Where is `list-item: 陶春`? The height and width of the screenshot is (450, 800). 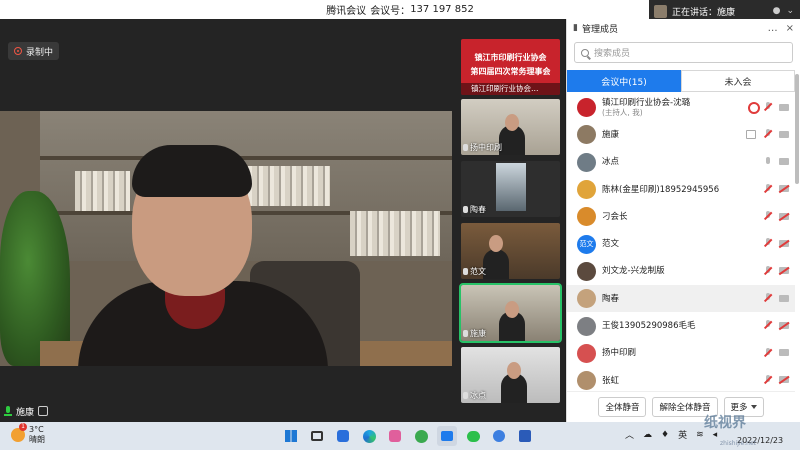
list-item: 陶春 is located at coordinates (681, 299).